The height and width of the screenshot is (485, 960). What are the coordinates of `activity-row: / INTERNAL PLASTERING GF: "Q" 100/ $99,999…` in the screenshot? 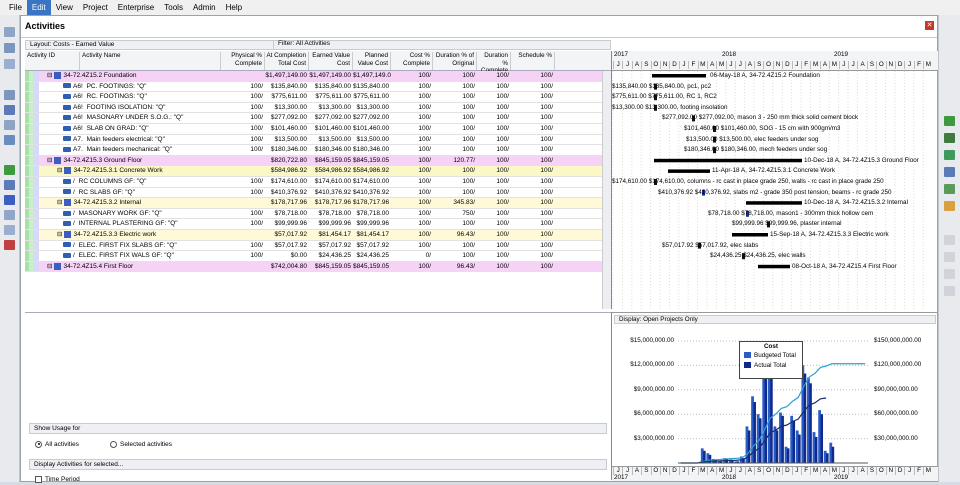 It's located at (318, 224).